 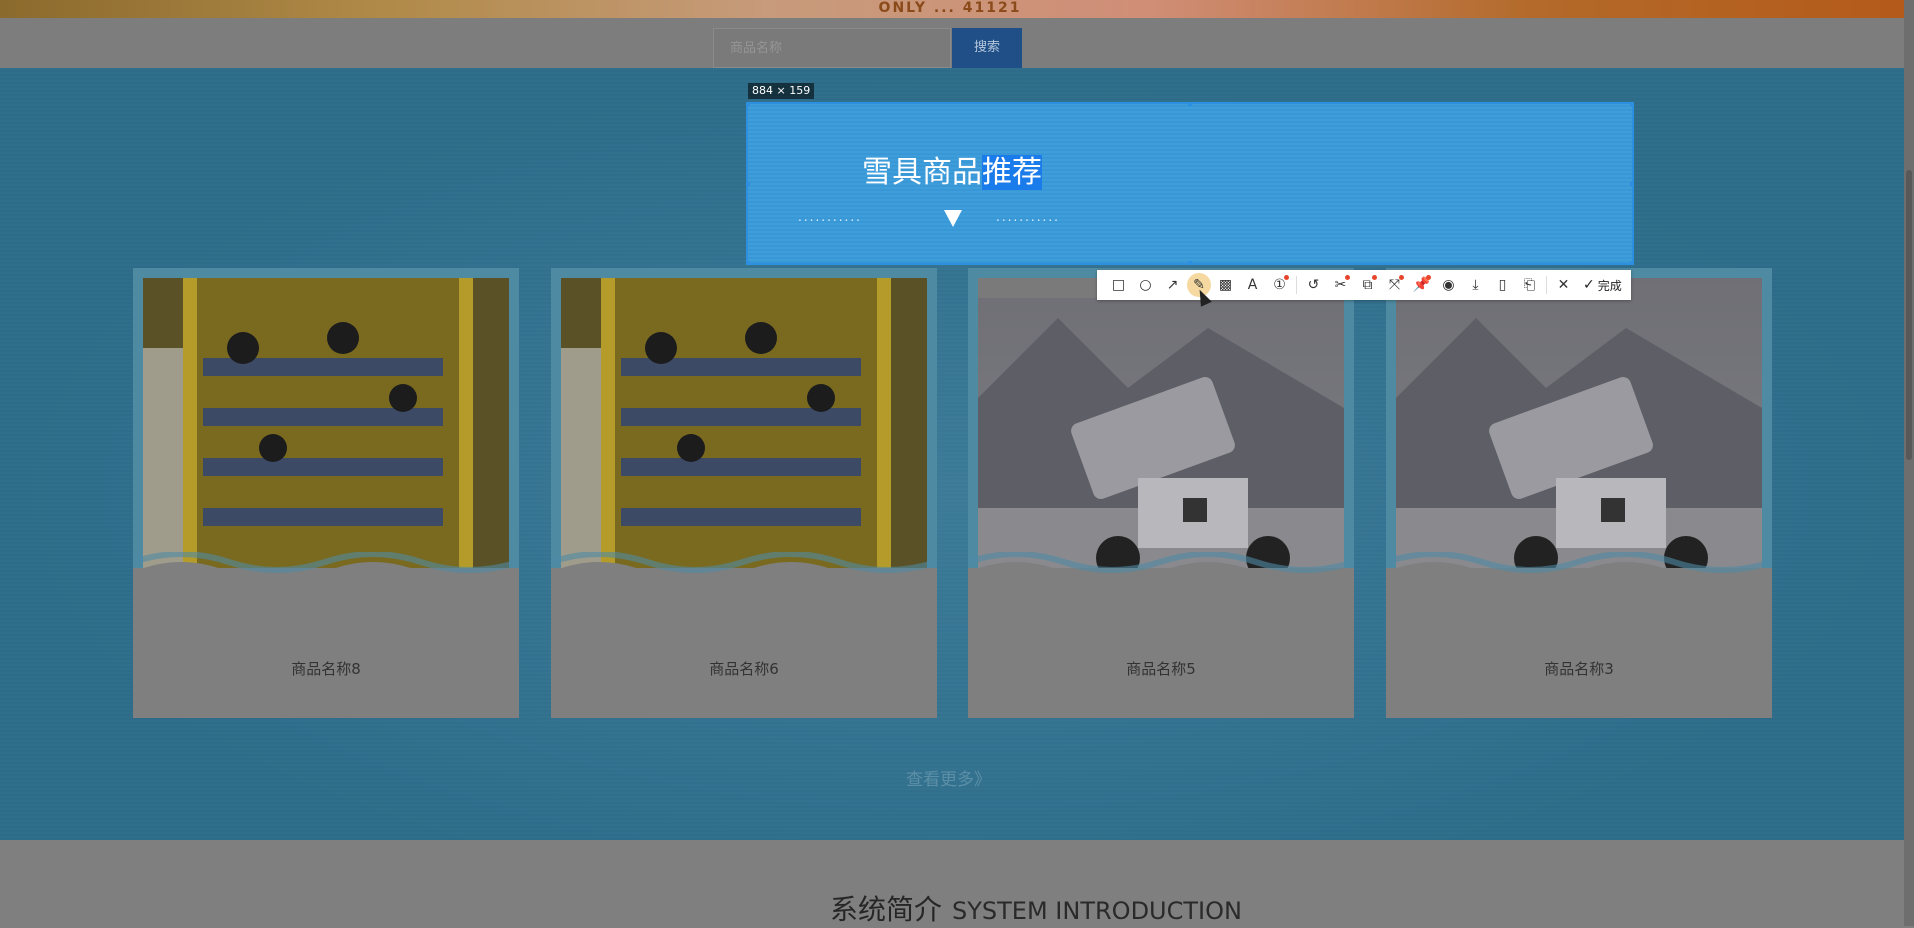 What do you see at coordinates (1563, 285) in the screenshot?
I see `close-icon: ✕` at bounding box center [1563, 285].